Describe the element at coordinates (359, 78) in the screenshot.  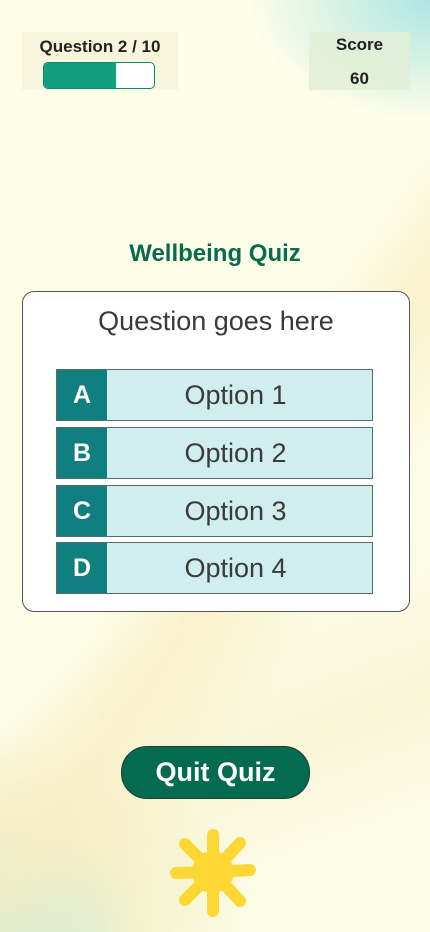
I see `score-value: 60` at that location.